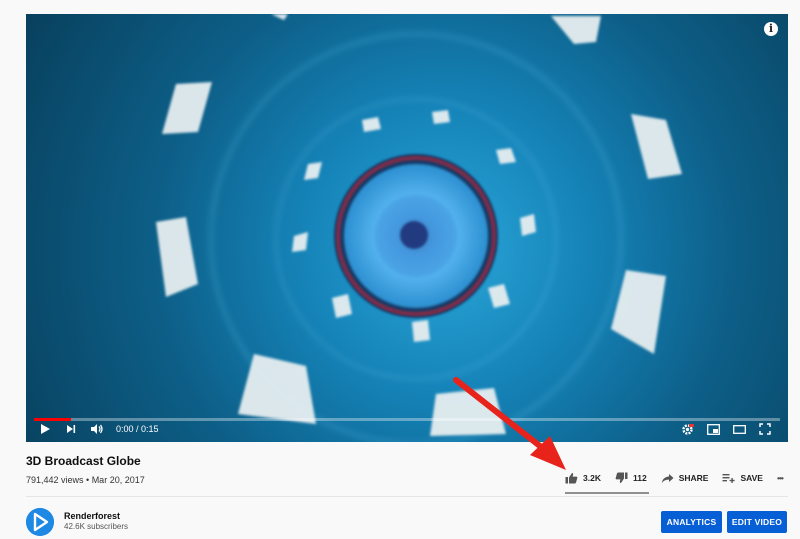  What do you see at coordinates (780, 478) in the screenshot?
I see `more-icon: •••` at bounding box center [780, 478].